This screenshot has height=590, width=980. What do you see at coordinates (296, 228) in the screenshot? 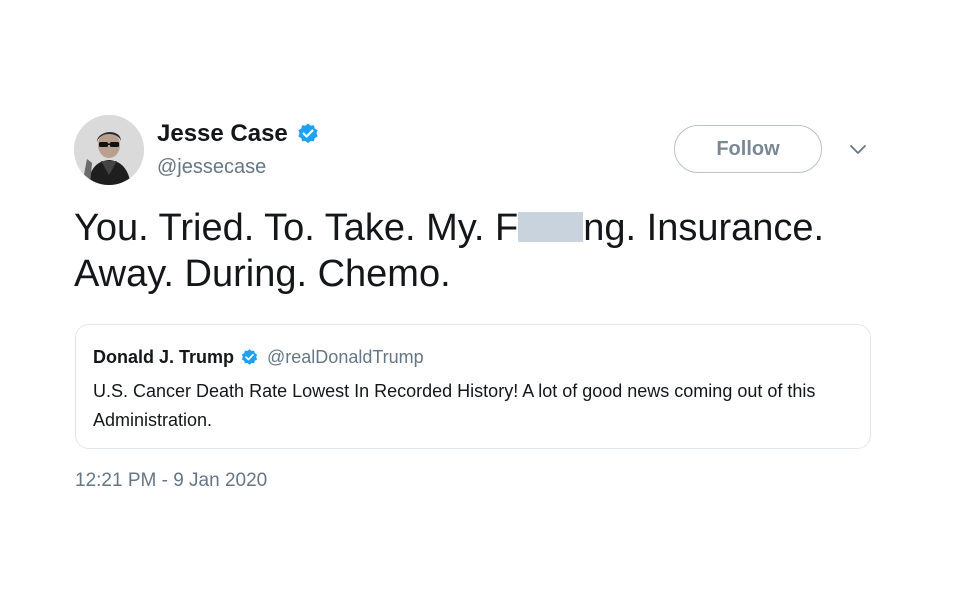
I see `tweet-text-segment: You. Tried. To. Take. My. F` at bounding box center [296, 228].